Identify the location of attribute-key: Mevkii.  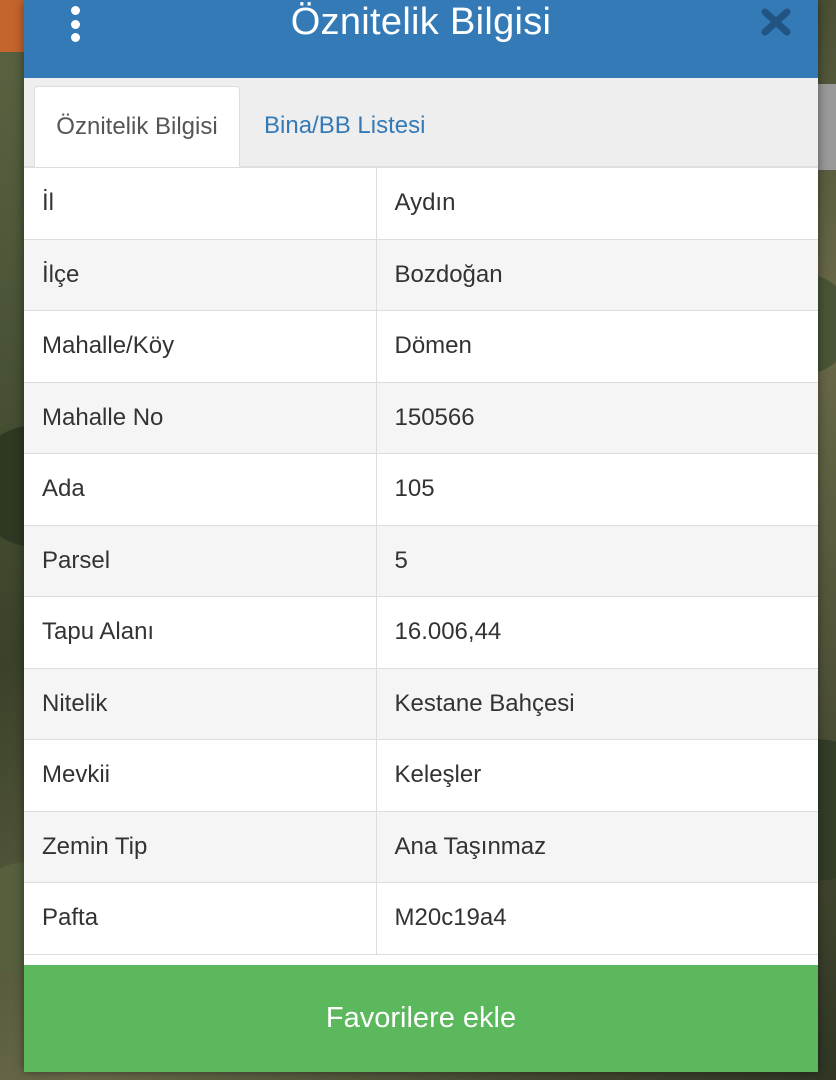
(200, 775).